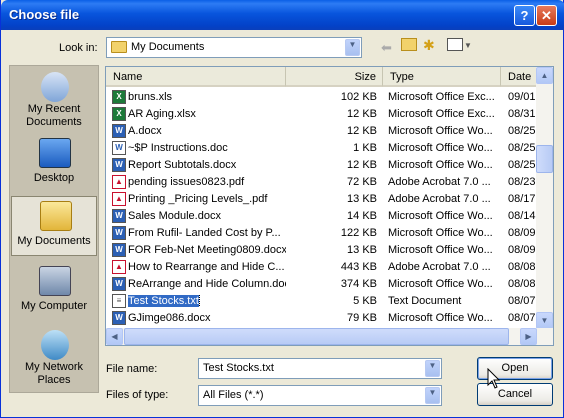 This screenshot has height=418, width=564. I want to click on file-name-field: Test Stocks.txt ▼, so click(320, 368).